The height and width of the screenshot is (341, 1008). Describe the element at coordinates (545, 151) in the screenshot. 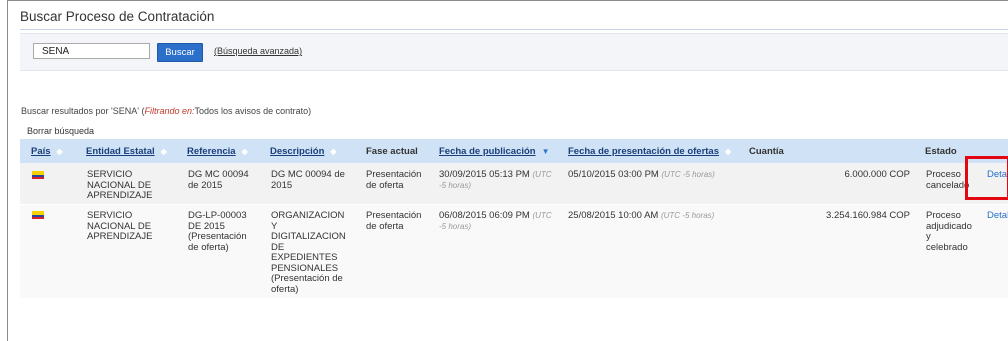

I see `sort-desc-icon: ▼` at that location.